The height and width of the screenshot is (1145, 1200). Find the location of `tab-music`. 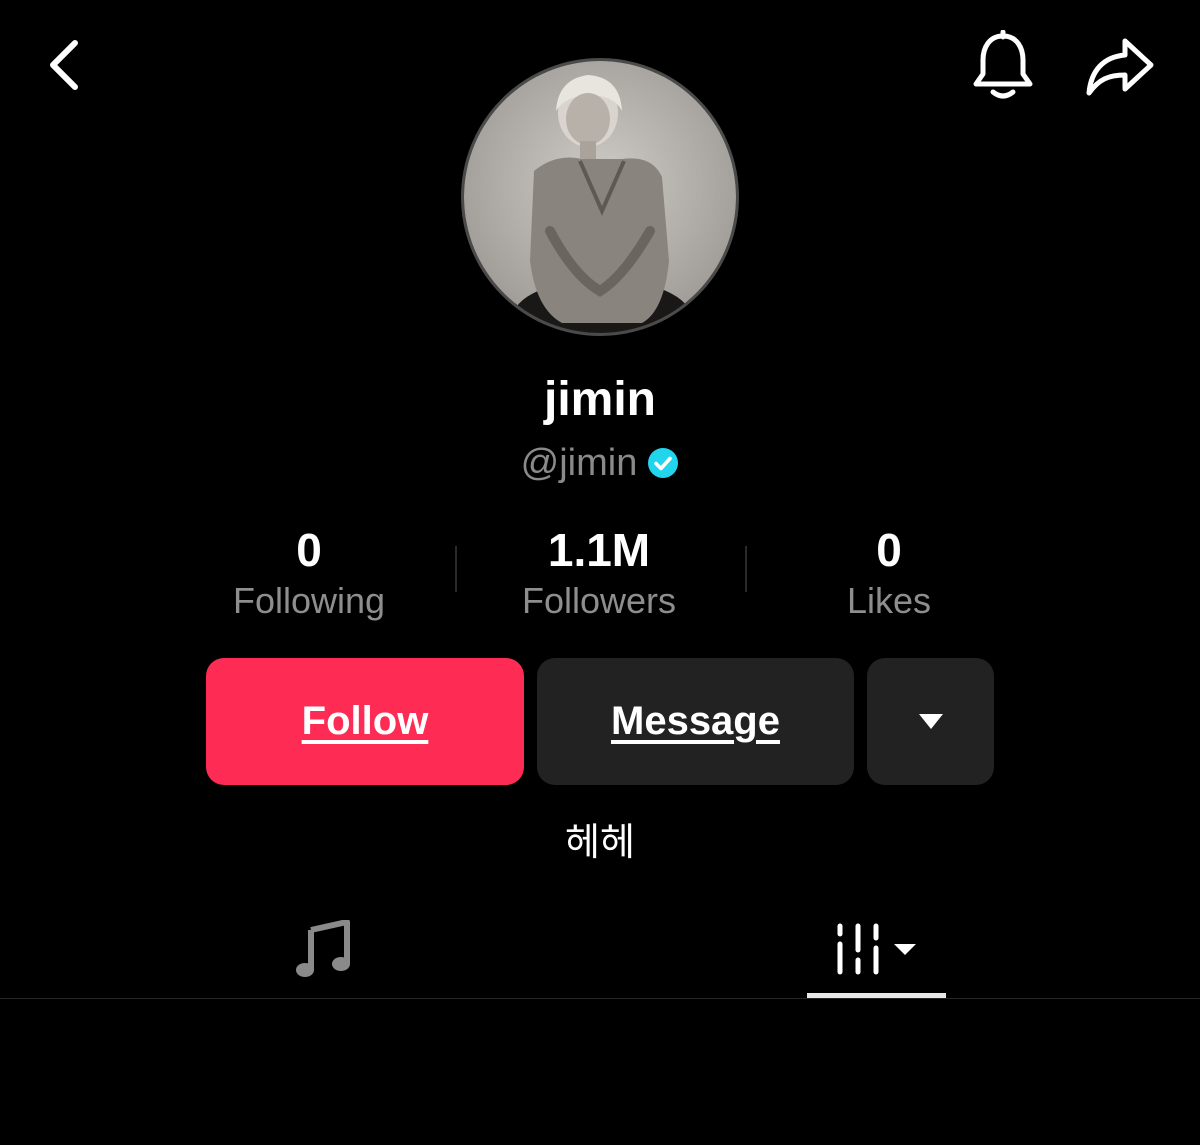

tab-music is located at coordinates (322, 948).